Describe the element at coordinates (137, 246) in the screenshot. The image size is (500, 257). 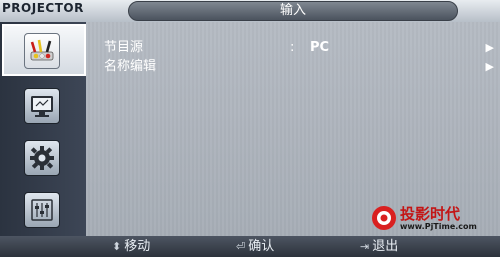
I see `move-label: 移动` at that location.